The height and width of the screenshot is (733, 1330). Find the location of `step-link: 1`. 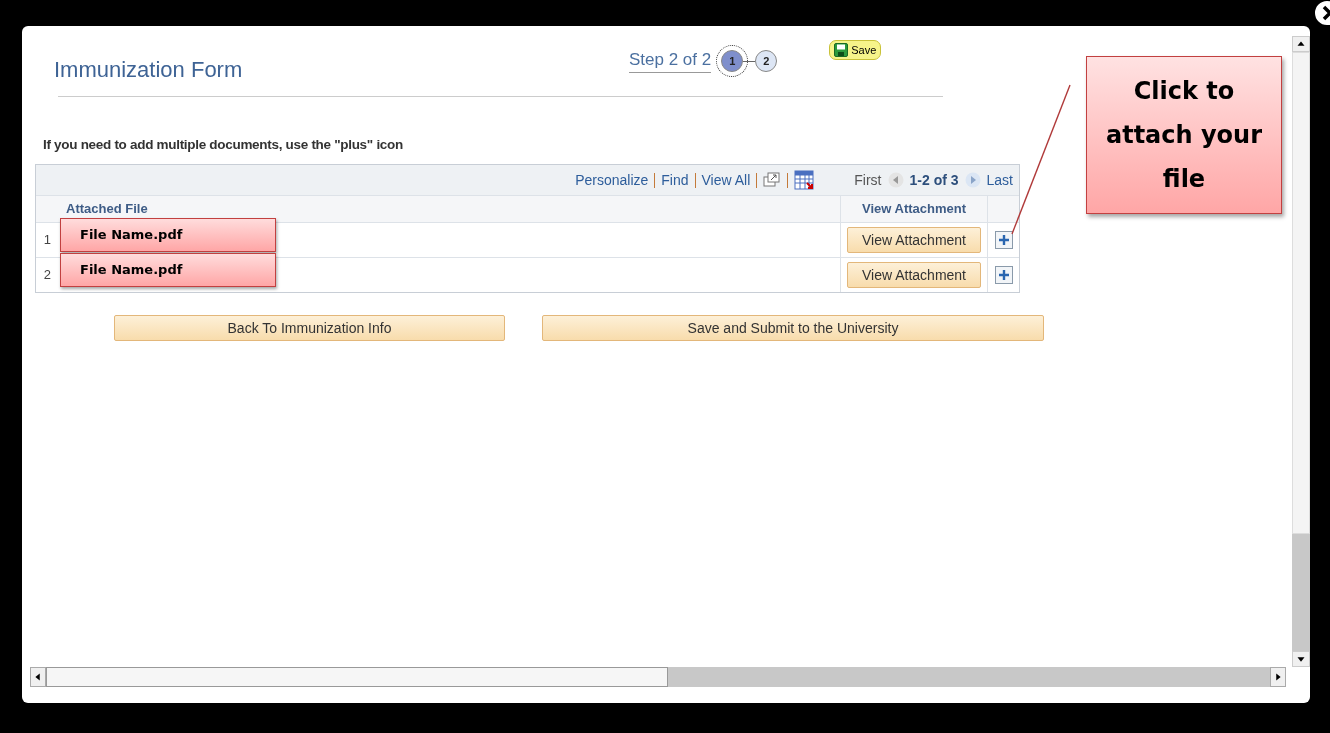

step-link: 1 is located at coordinates (732, 61).